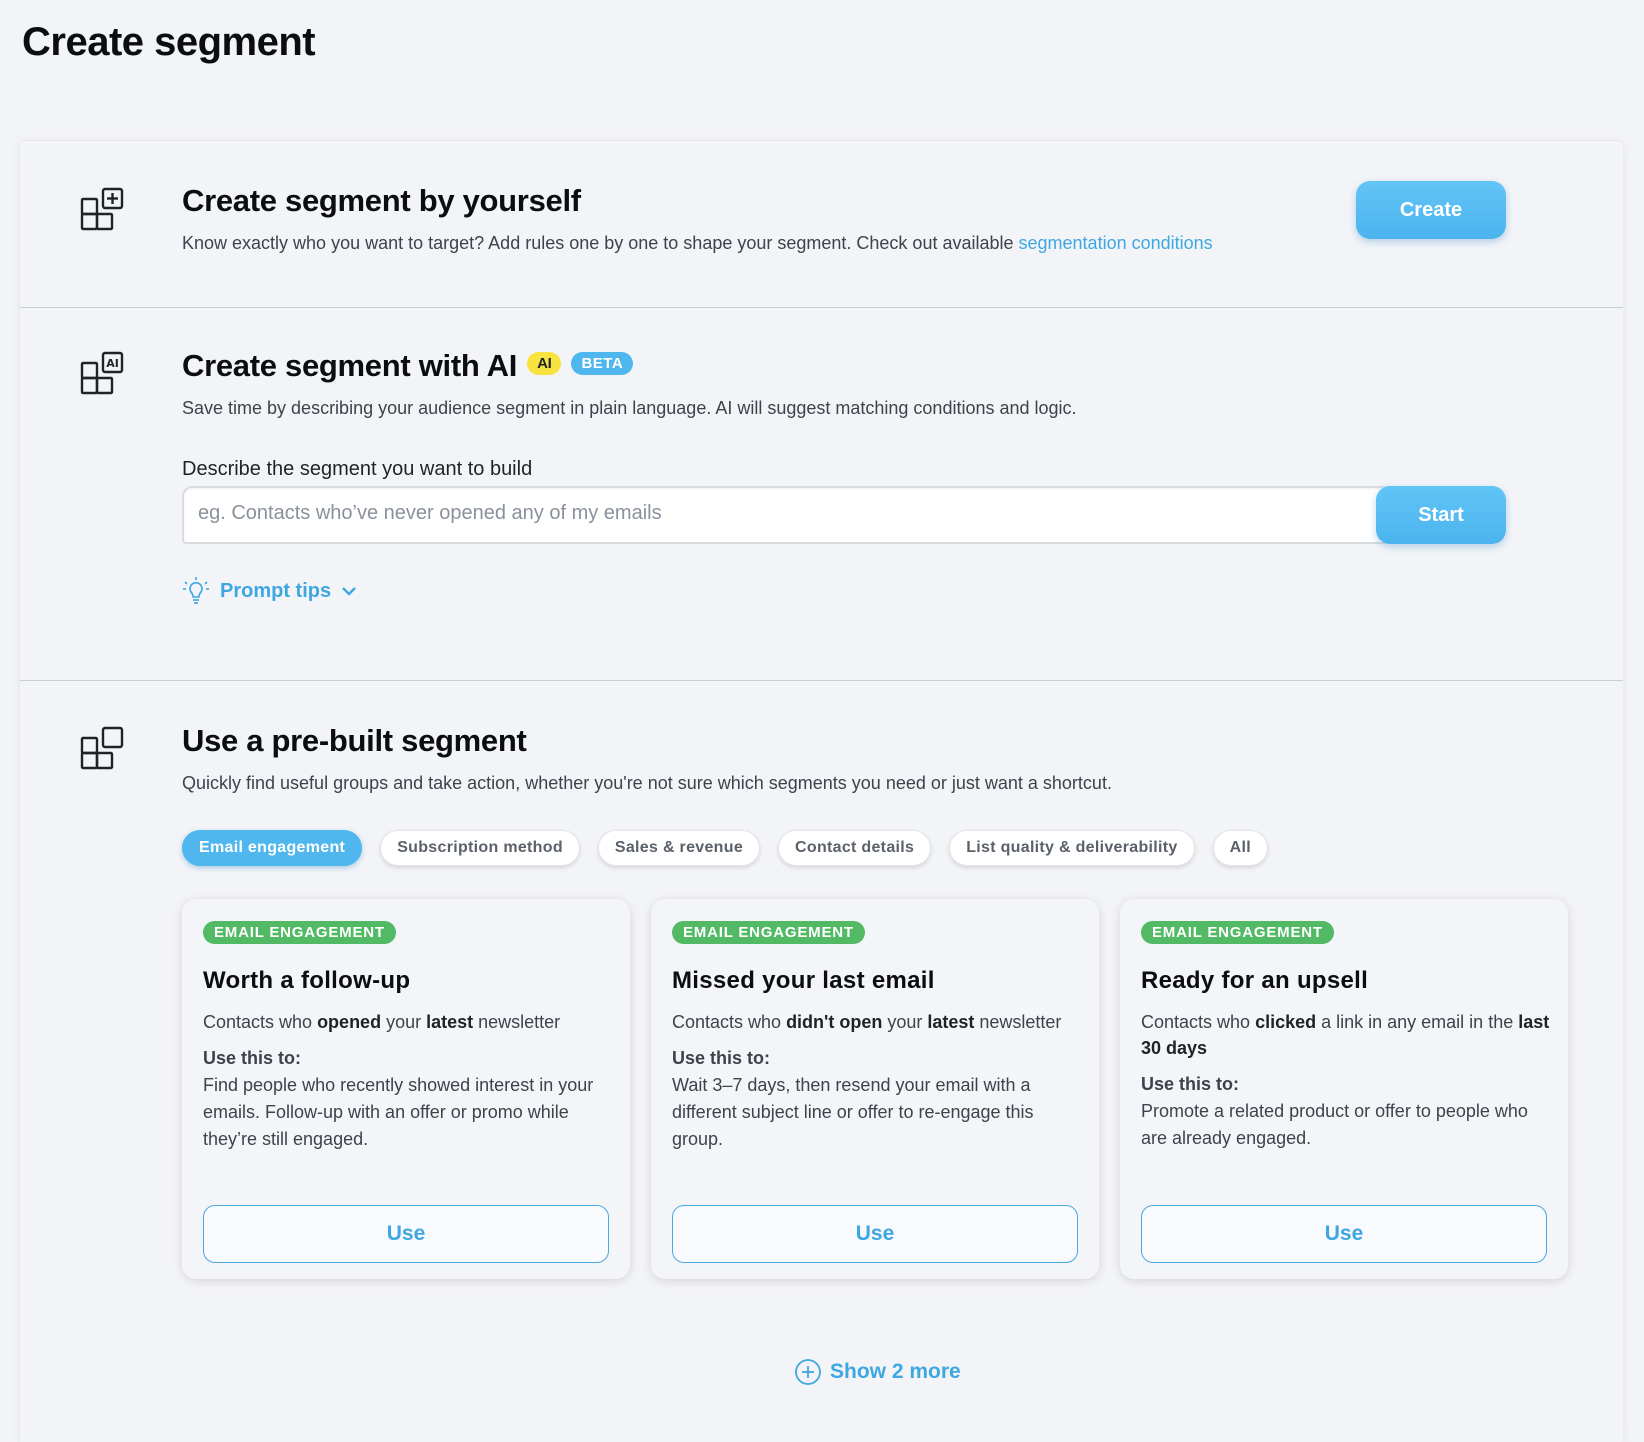 This screenshot has width=1644, height=1442. What do you see at coordinates (808, 1372) in the screenshot?
I see `plus-circle-icon` at bounding box center [808, 1372].